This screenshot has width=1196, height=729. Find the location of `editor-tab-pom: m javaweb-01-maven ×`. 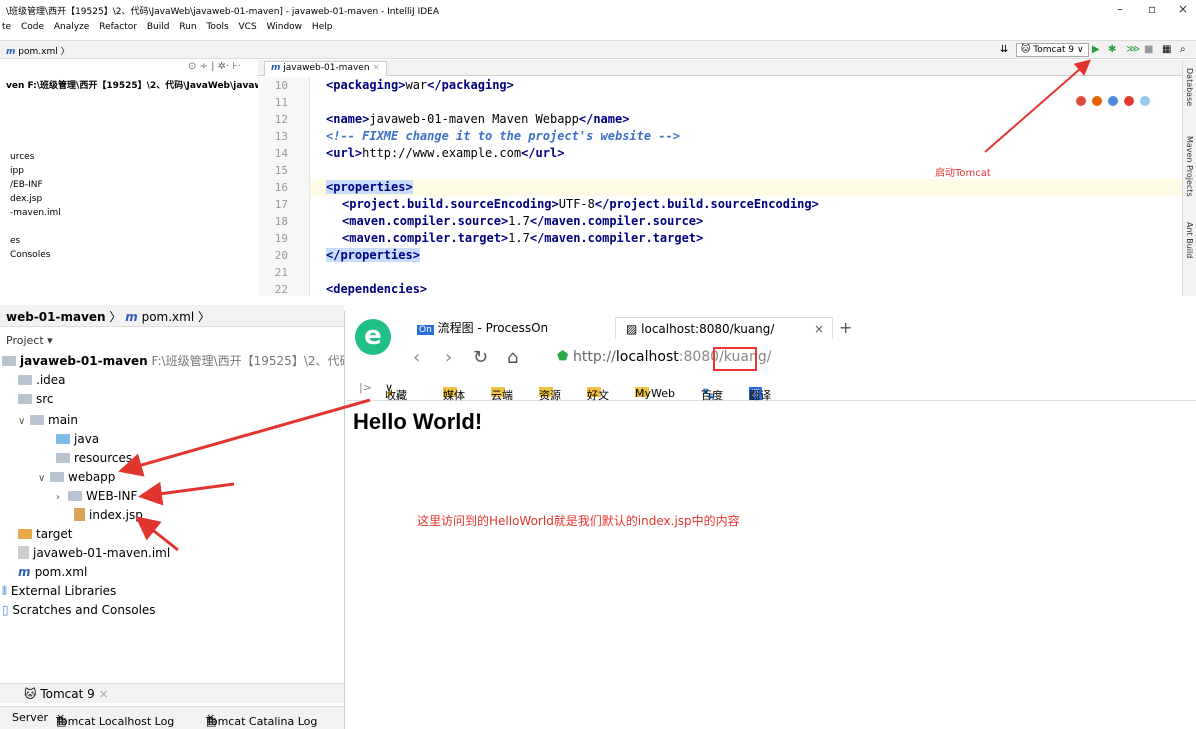

editor-tab-pom: m javaweb-01-maven × is located at coordinates (325, 68).